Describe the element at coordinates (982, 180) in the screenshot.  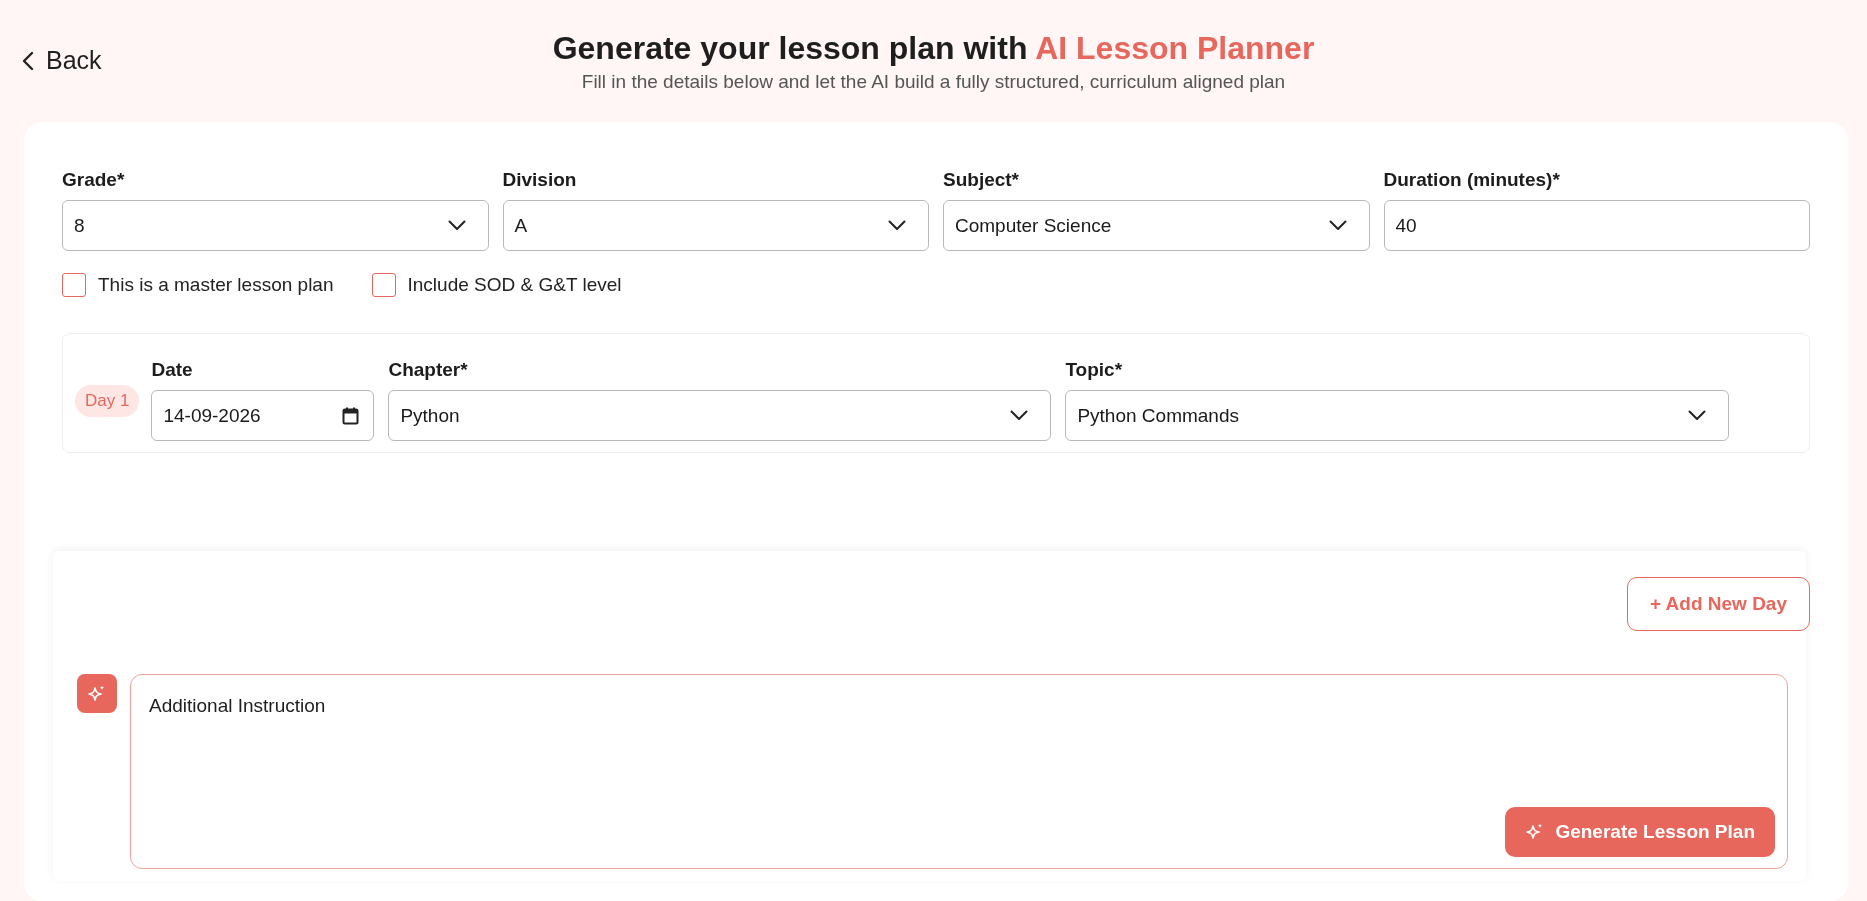
I see `field-label: Subject*` at that location.